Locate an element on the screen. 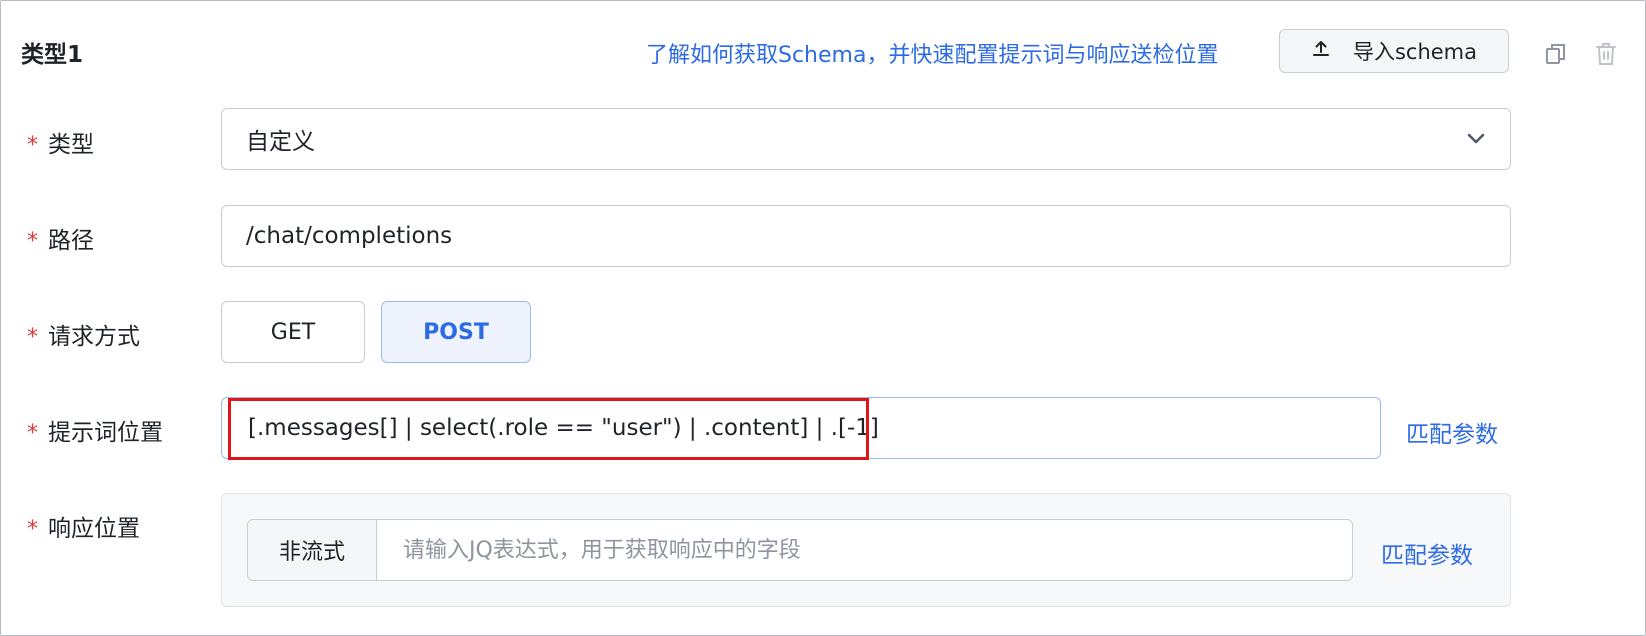 This screenshot has height=636, width=1646. response-jq-input is located at coordinates (864, 550).